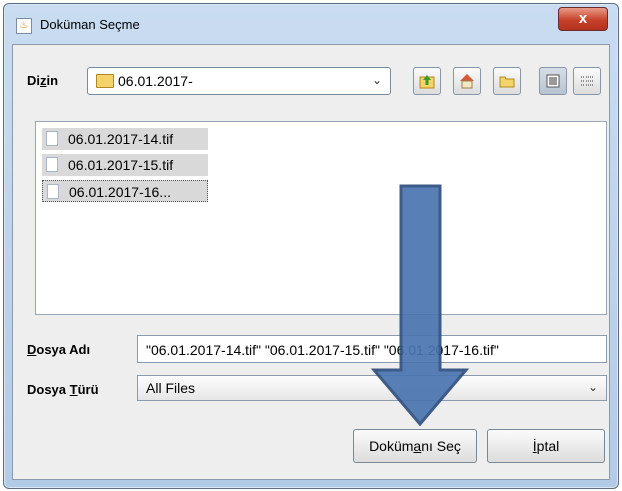  What do you see at coordinates (121, 139) in the screenshot?
I see `file-name: 06.01.2017-14.tif` at bounding box center [121, 139].